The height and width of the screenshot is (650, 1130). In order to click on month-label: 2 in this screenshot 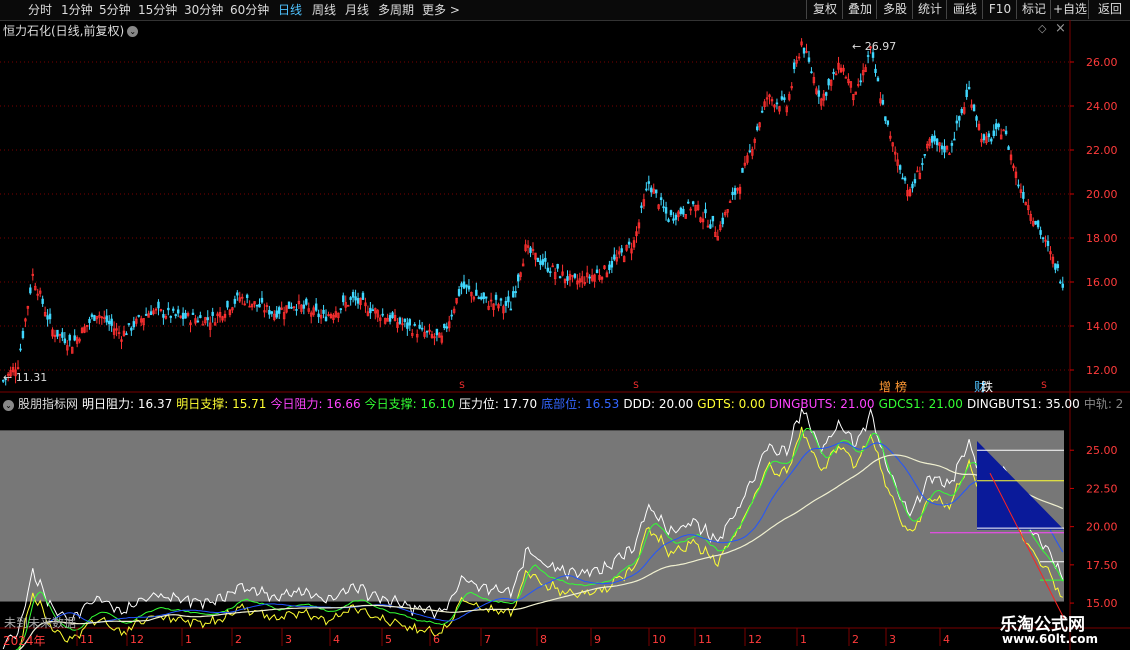, I will do `click(238, 639)`.